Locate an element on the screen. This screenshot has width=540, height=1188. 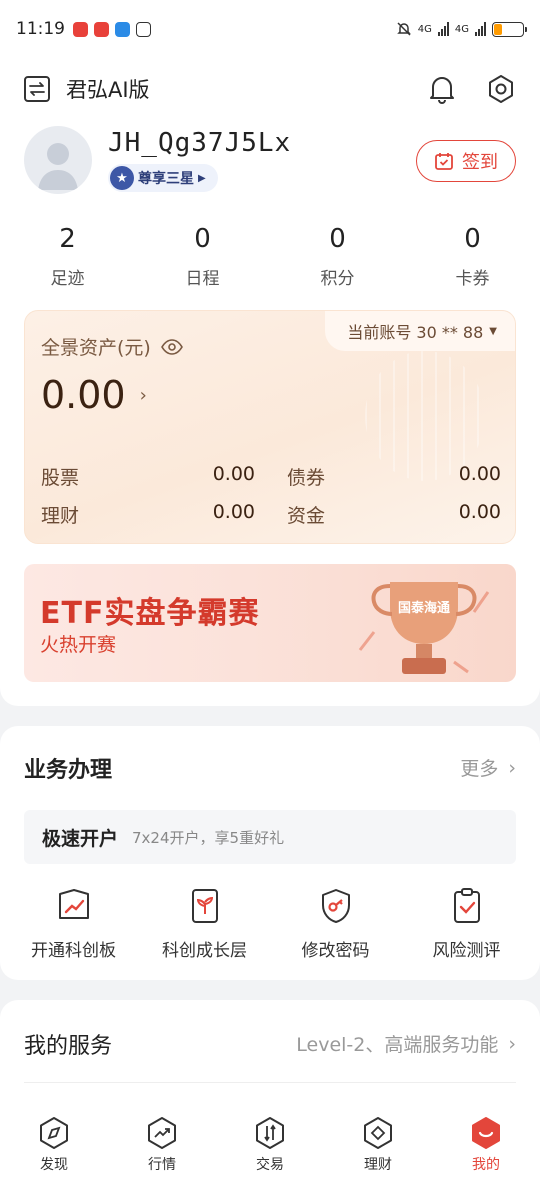
stat-points: 0 积分 is located at coordinates (337, 256).